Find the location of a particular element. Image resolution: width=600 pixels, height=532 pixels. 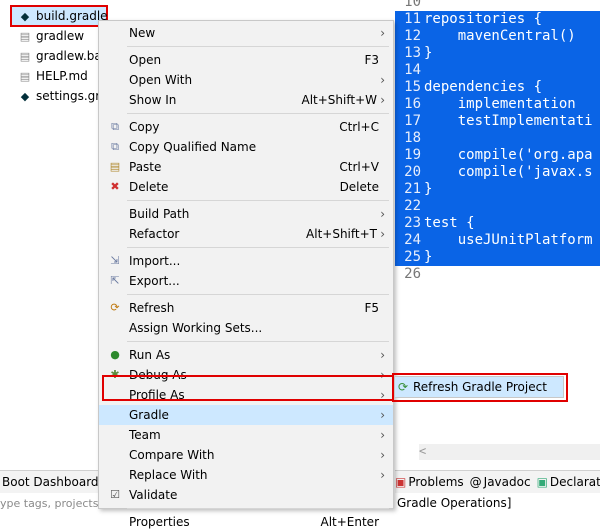

menu-item-run-as: ● Run As › is located at coordinates (246, 355).